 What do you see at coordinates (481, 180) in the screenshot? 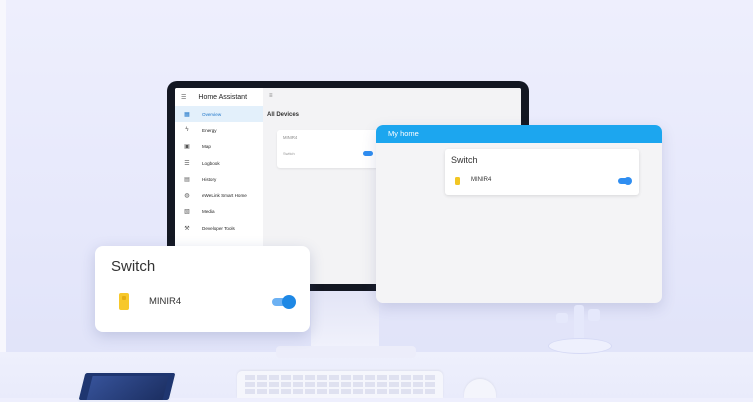
I see `my-home-device-name: MINIR4` at bounding box center [481, 180].